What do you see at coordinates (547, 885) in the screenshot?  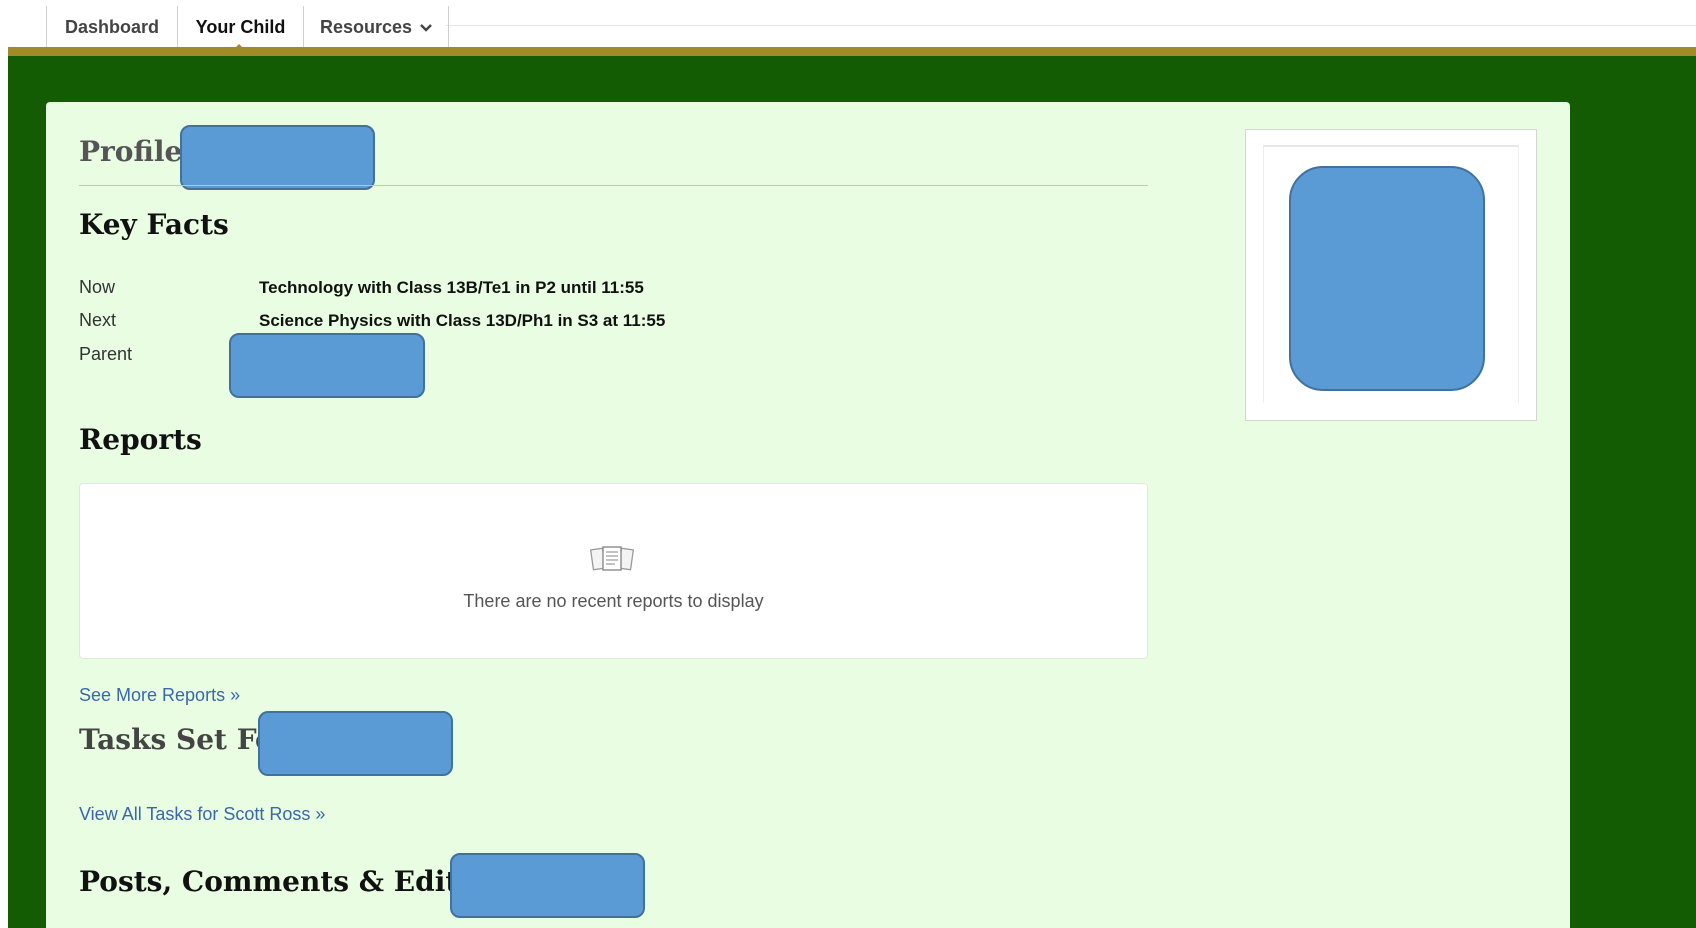 I see `redacted-posts-student-name` at bounding box center [547, 885].